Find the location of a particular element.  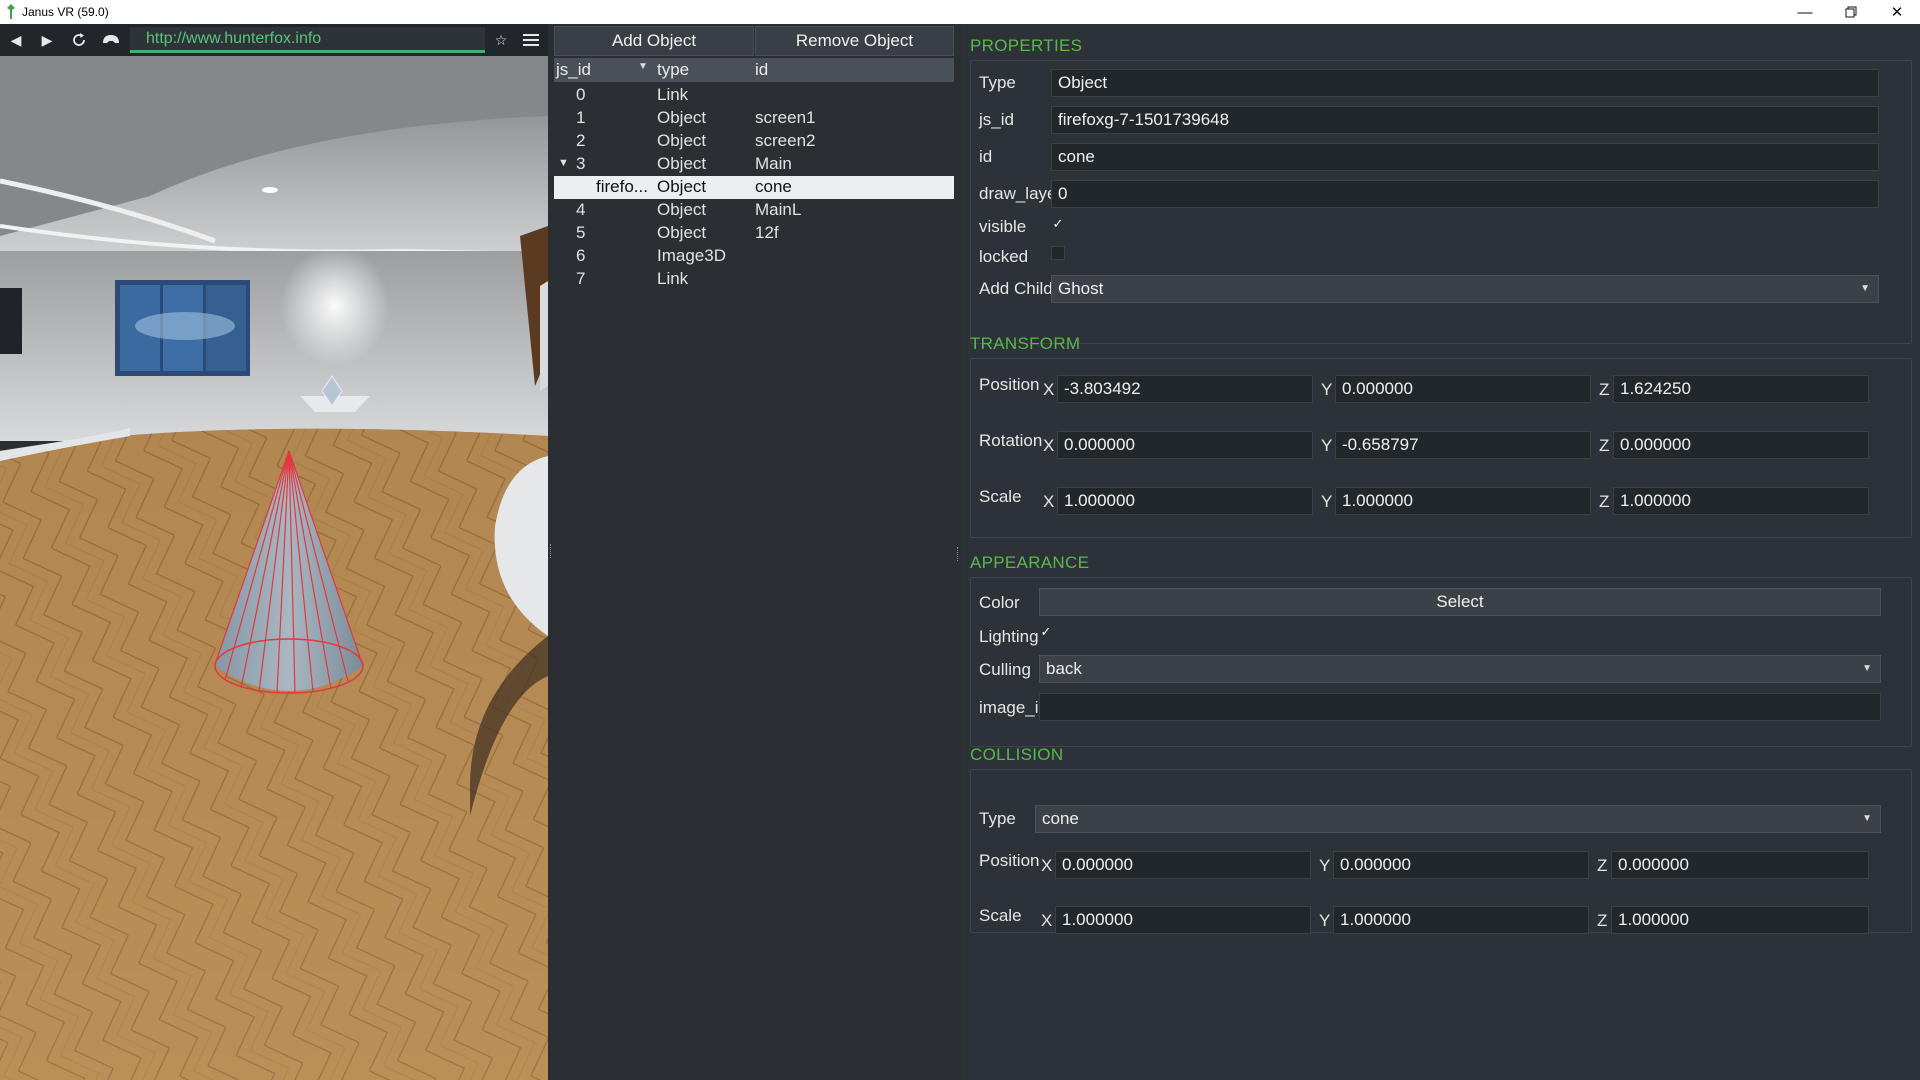

url-bar: http://www.hunterfox.info is located at coordinates (307, 40).